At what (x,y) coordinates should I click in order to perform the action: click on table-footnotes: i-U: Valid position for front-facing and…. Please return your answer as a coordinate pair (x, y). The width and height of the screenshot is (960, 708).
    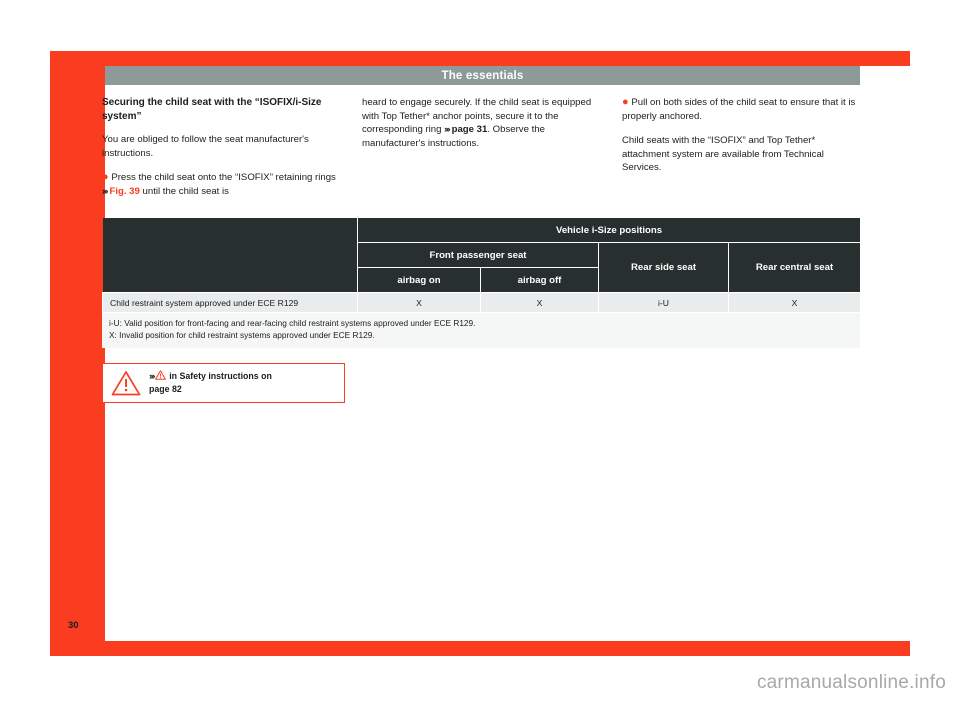
    Looking at the image, I should click on (481, 330).